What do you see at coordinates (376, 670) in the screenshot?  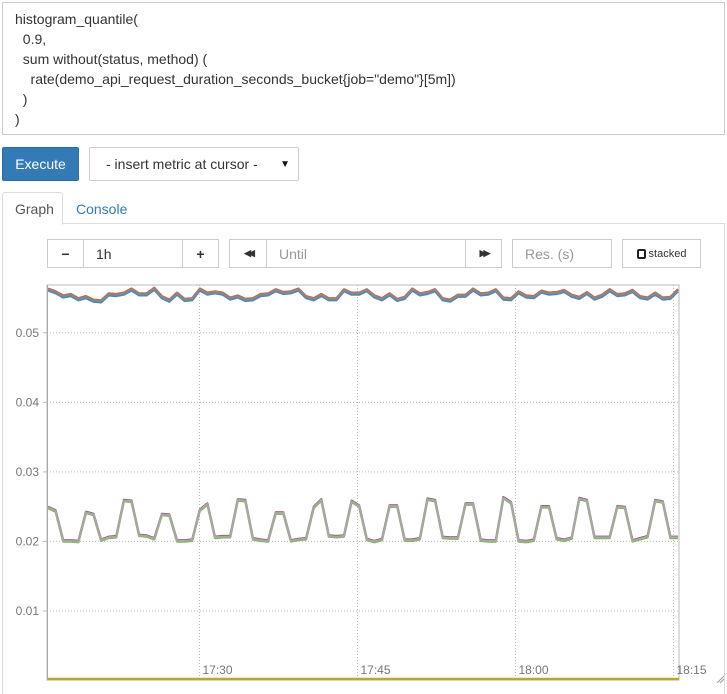 I see `x-tick-label: 17:45` at bounding box center [376, 670].